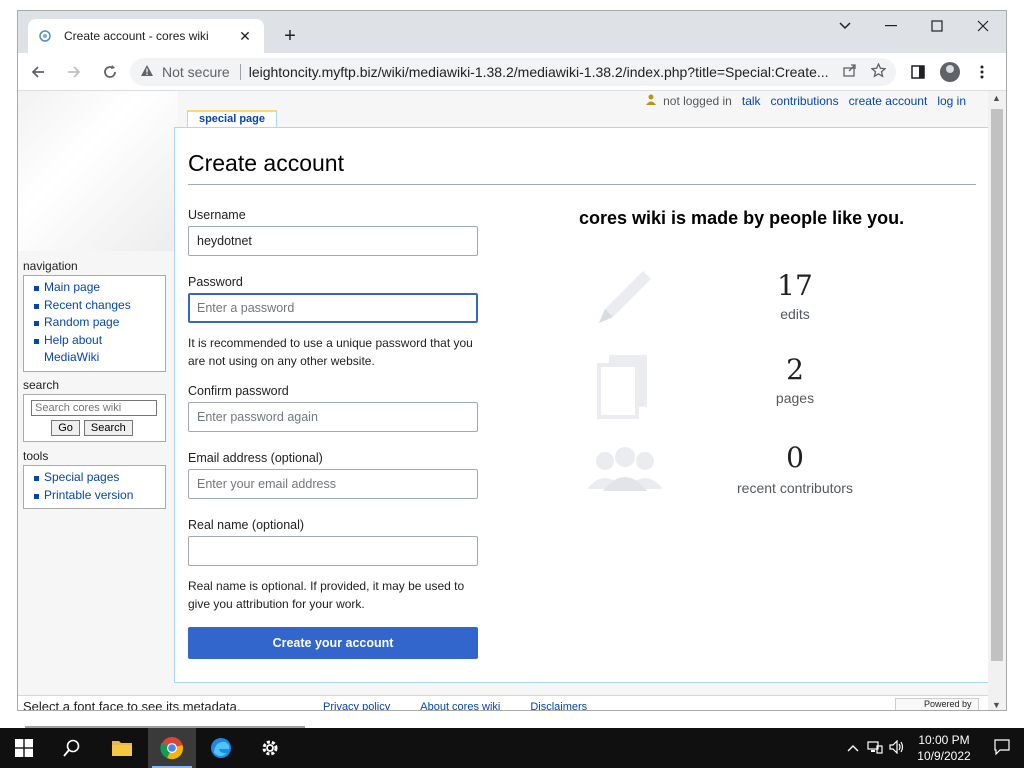 The width and height of the screenshot is (1024, 768). I want to click on users-icon, so click(625, 478).